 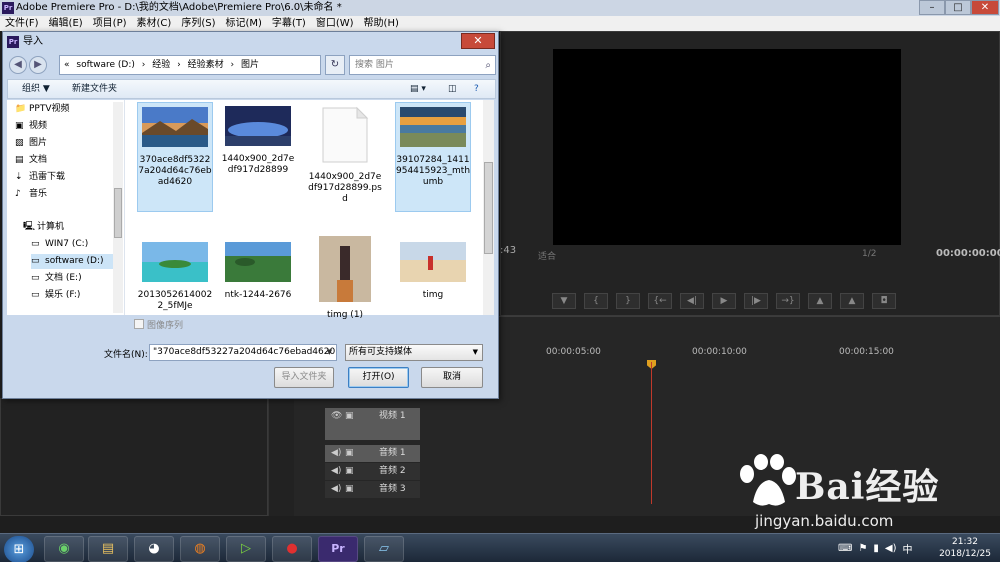 I want to click on start-button: ⊞, so click(x=19, y=549).